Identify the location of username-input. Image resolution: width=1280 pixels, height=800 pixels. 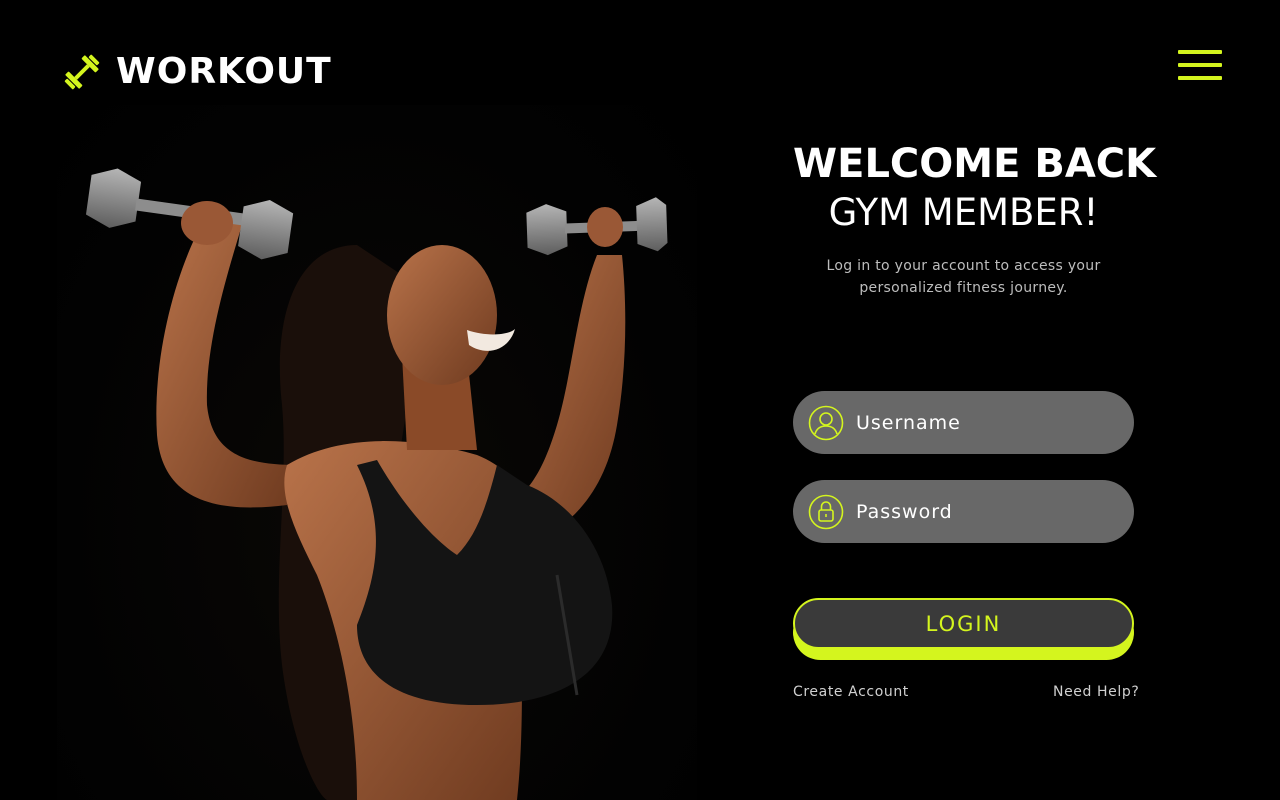
(986, 422).